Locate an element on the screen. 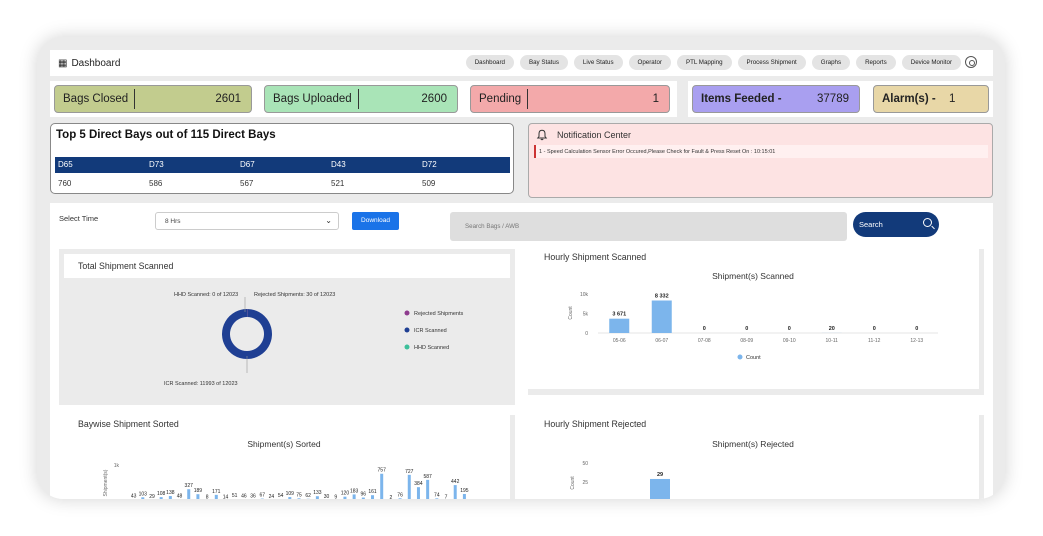 This screenshot has height=536, width=1043. search-button: Search is located at coordinates (896, 224).